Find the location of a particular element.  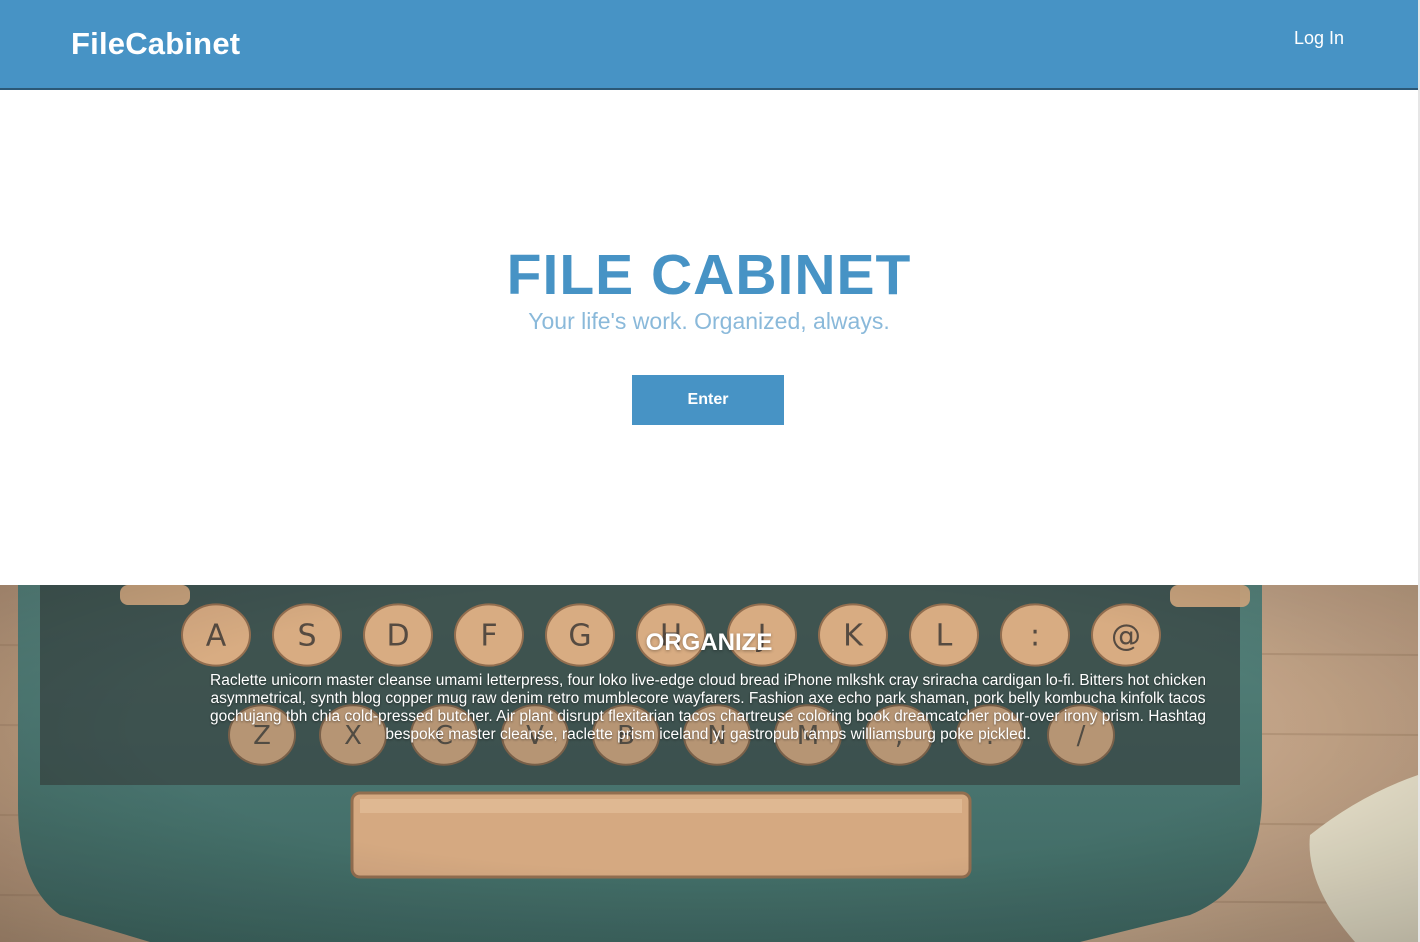

login-link: Log In is located at coordinates (1319, 38).